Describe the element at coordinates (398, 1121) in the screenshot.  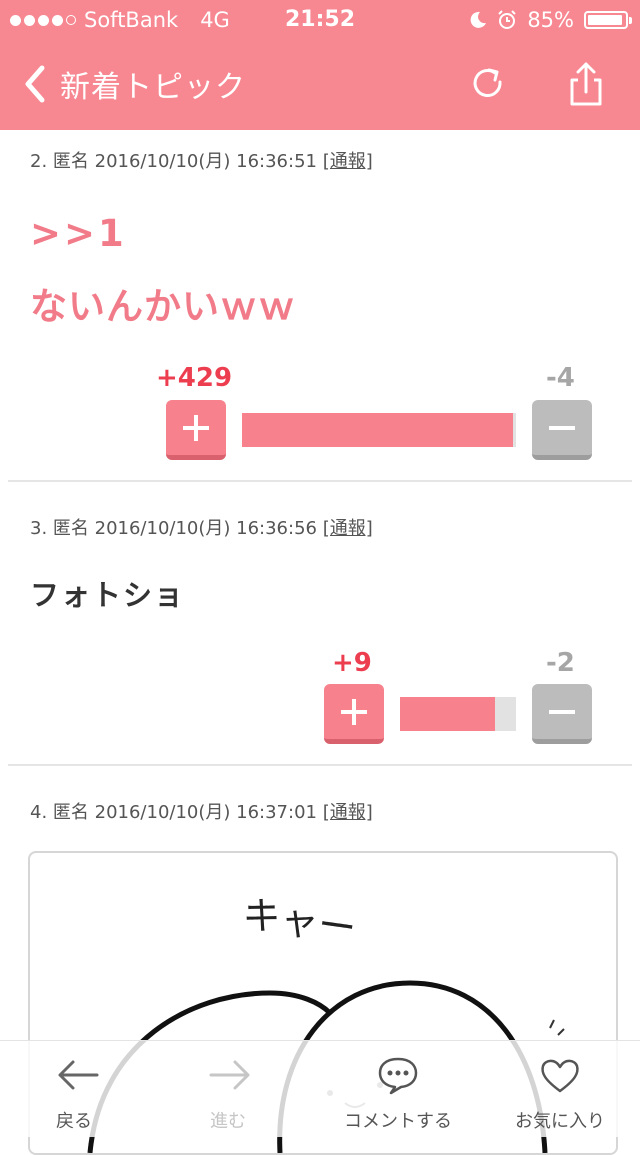
I see `comment-label: コメントする` at that location.